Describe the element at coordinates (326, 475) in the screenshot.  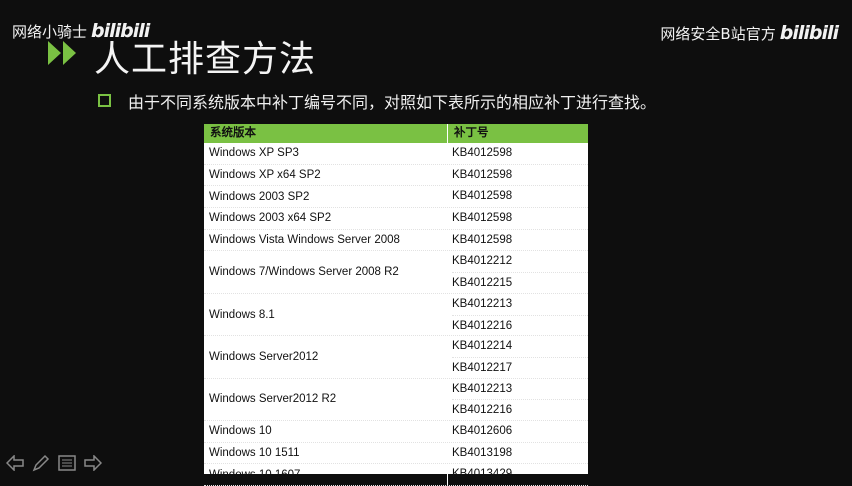
I see `system-version-cell: Windows 10 1607` at that location.